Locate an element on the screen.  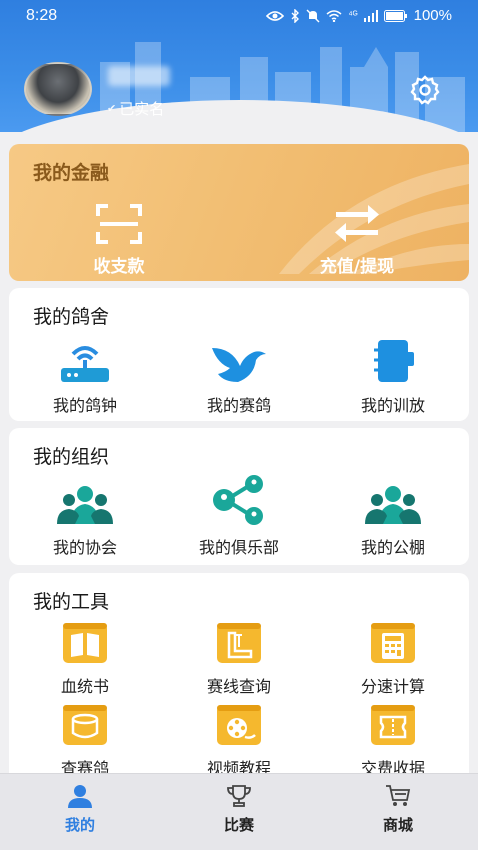
signal-icon is located at coordinates (370, 15).